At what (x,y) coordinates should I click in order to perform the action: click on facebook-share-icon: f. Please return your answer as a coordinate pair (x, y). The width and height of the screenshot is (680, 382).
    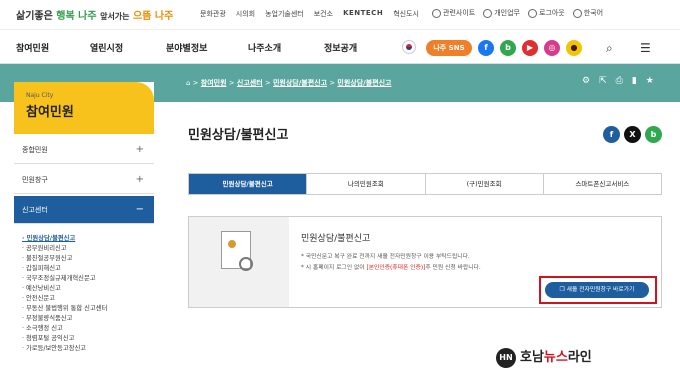
    Looking at the image, I should click on (611, 134).